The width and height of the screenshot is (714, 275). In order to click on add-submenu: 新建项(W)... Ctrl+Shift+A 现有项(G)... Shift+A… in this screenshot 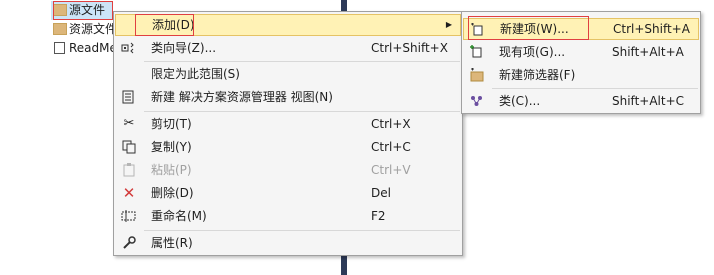, I will do `click(581, 62)`.